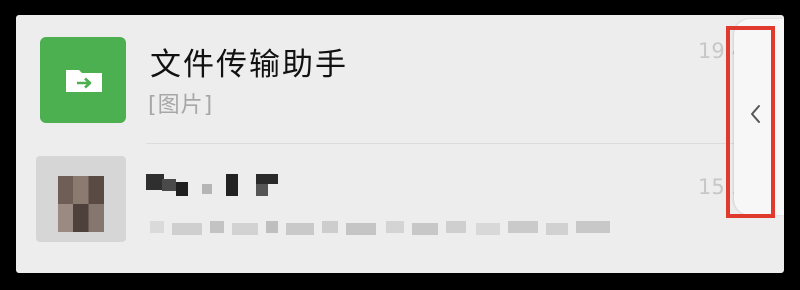 The width and height of the screenshot is (800, 290). Describe the element at coordinates (750, 122) in the screenshot. I see `highlight-annotation` at that location.